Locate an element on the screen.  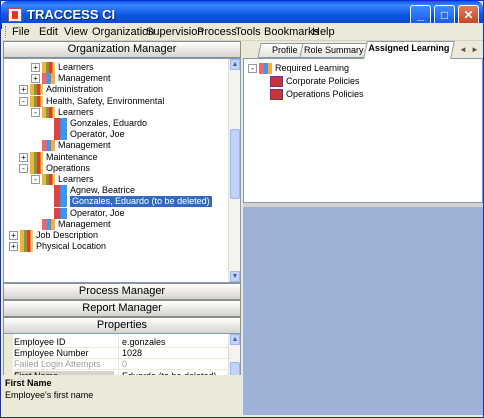
app-icon is located at coordinates (15, 15).